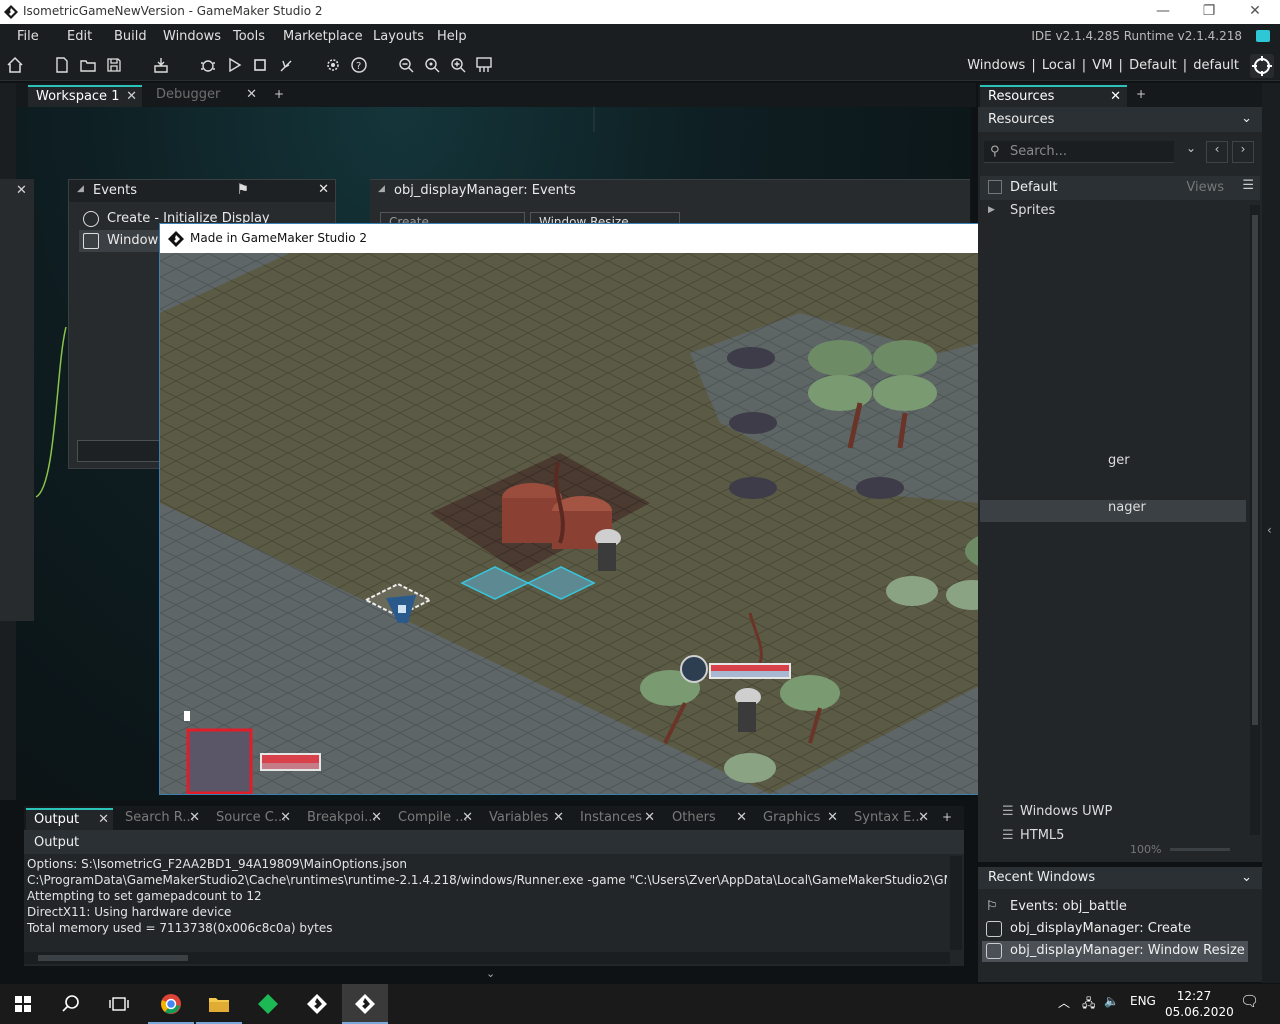 This screenshot has width=1280, height=1024. What do you see at coordinates (452, 36) in the screenshot?
I see `menu-help: Help` at bounding box center [452, 36].